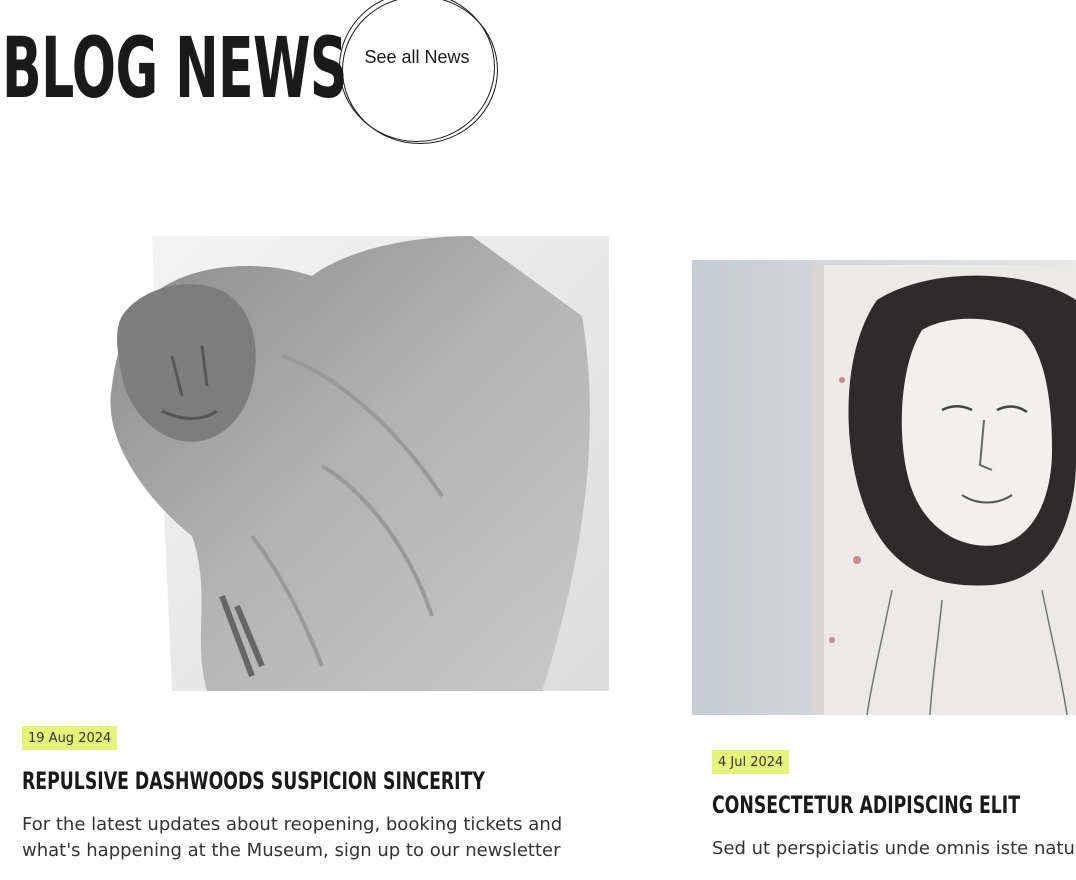 Image resolution: width=1076 pixels, height=880 pixels. I want to click on see-all-news-button: See all News, so click(418, 72).